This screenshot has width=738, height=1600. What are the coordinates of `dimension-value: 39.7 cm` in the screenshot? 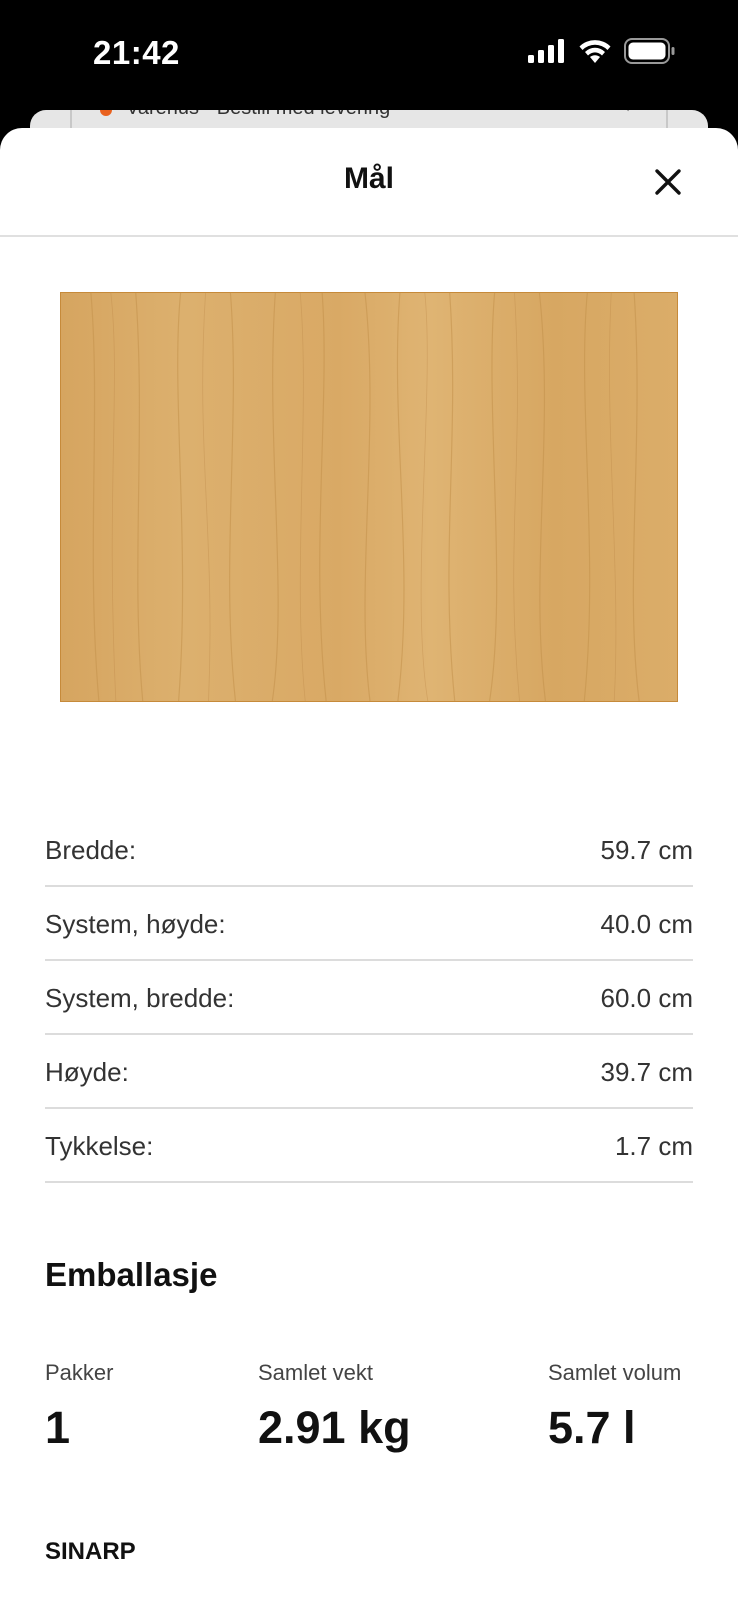 It's located at (647, 1071).